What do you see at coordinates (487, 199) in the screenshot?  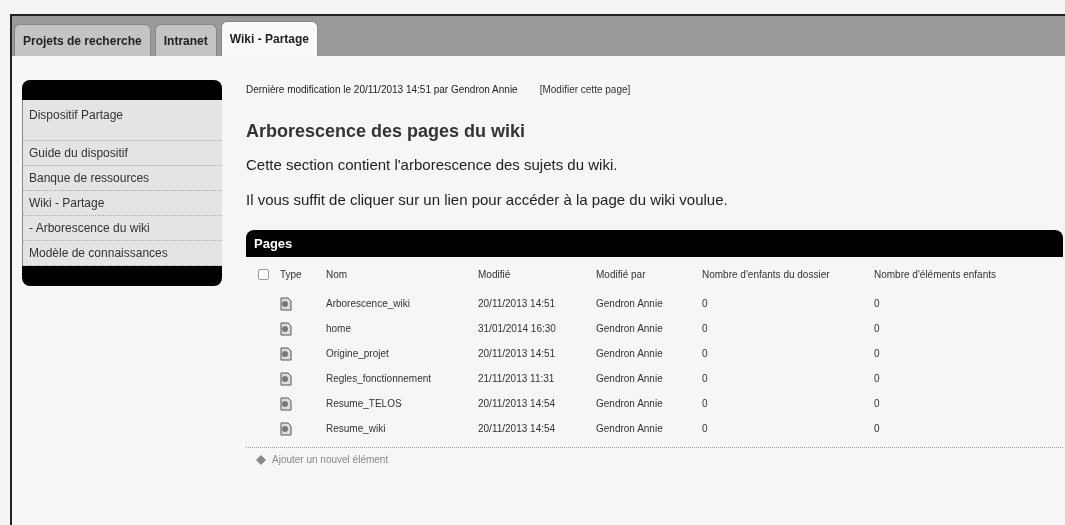 I see `paragraph: Il vous suffit de cliquer sur un lien pour accéder à la page du wiki voulue.` at bounding box center [487, 199].